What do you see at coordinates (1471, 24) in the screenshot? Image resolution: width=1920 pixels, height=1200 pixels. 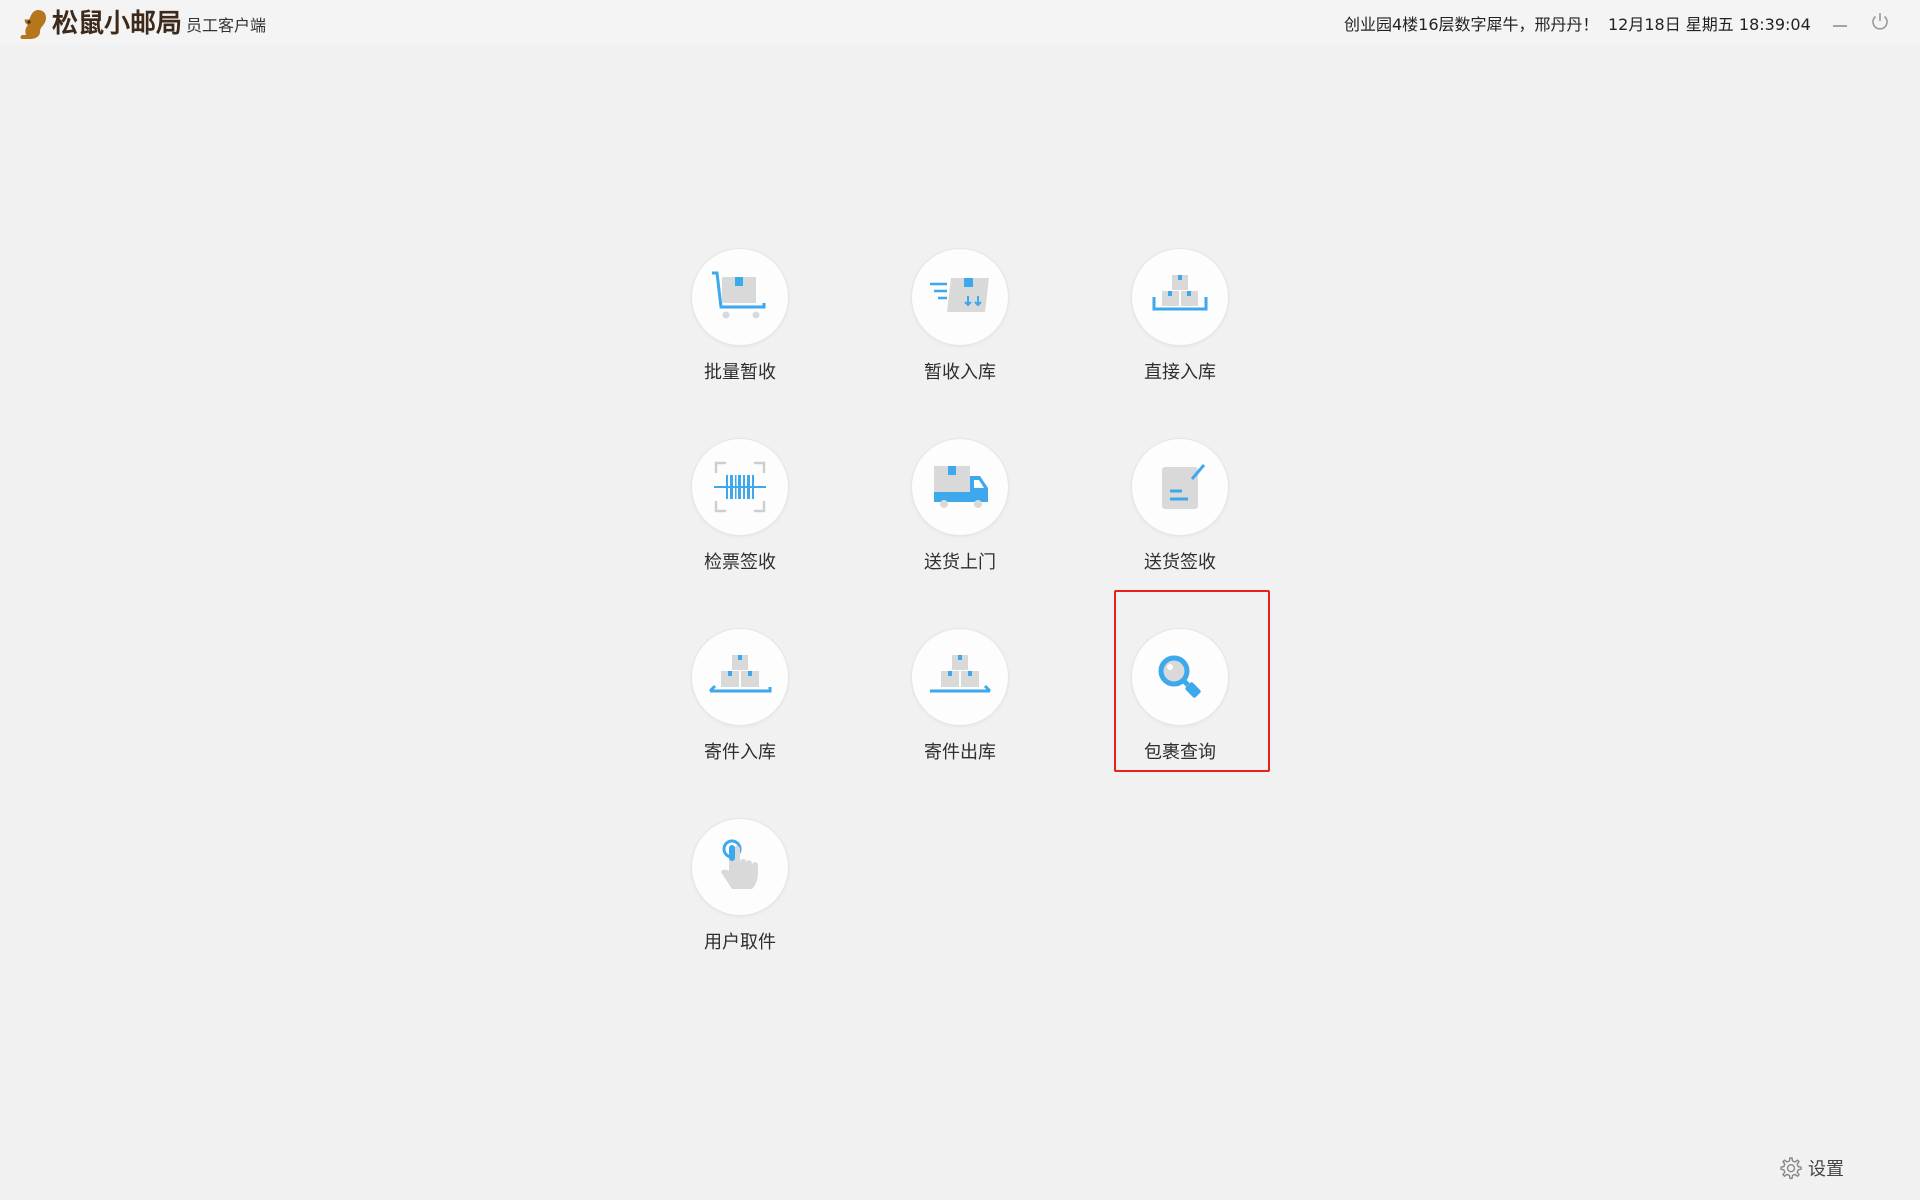 I see `location-greeting: 创业园4楼16层数字犀牛，邢丹丹！` at bounding box center [1471, 24].